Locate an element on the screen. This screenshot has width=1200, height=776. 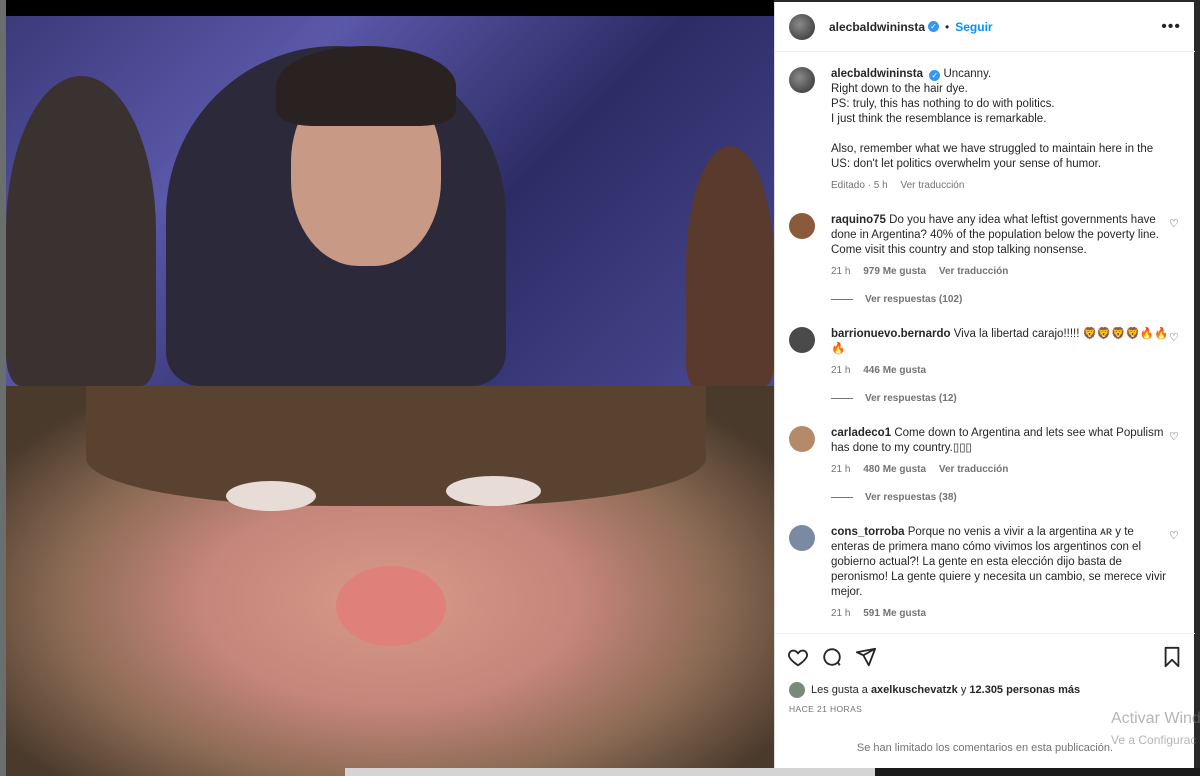
activation-watermark-subtitle: Ve a Configurac is located at coordinates (1154, 740).